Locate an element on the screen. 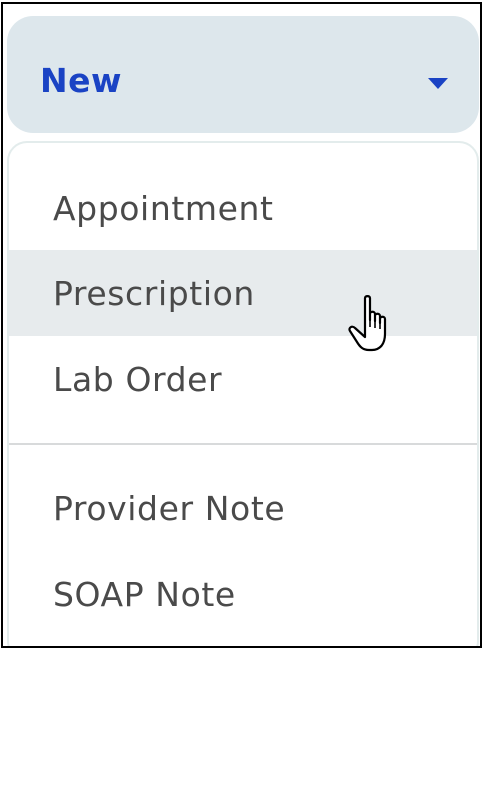 This screenshot has height=789, width=486. menu-item-label: Lab Order is located at coordinates (138, 379).